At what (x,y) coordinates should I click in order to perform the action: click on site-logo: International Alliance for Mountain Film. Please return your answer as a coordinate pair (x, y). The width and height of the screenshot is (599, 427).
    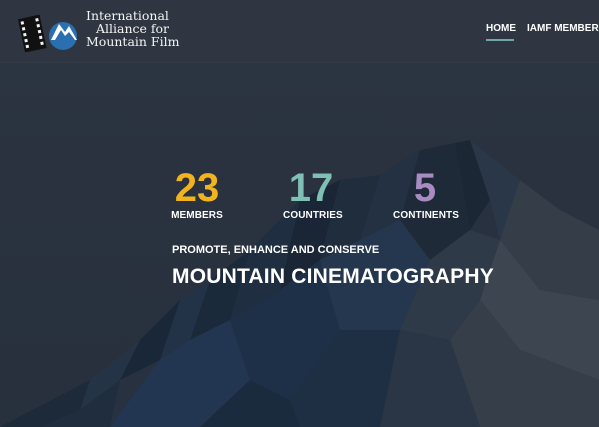
    Looking at the image, I should click on (100, 30).